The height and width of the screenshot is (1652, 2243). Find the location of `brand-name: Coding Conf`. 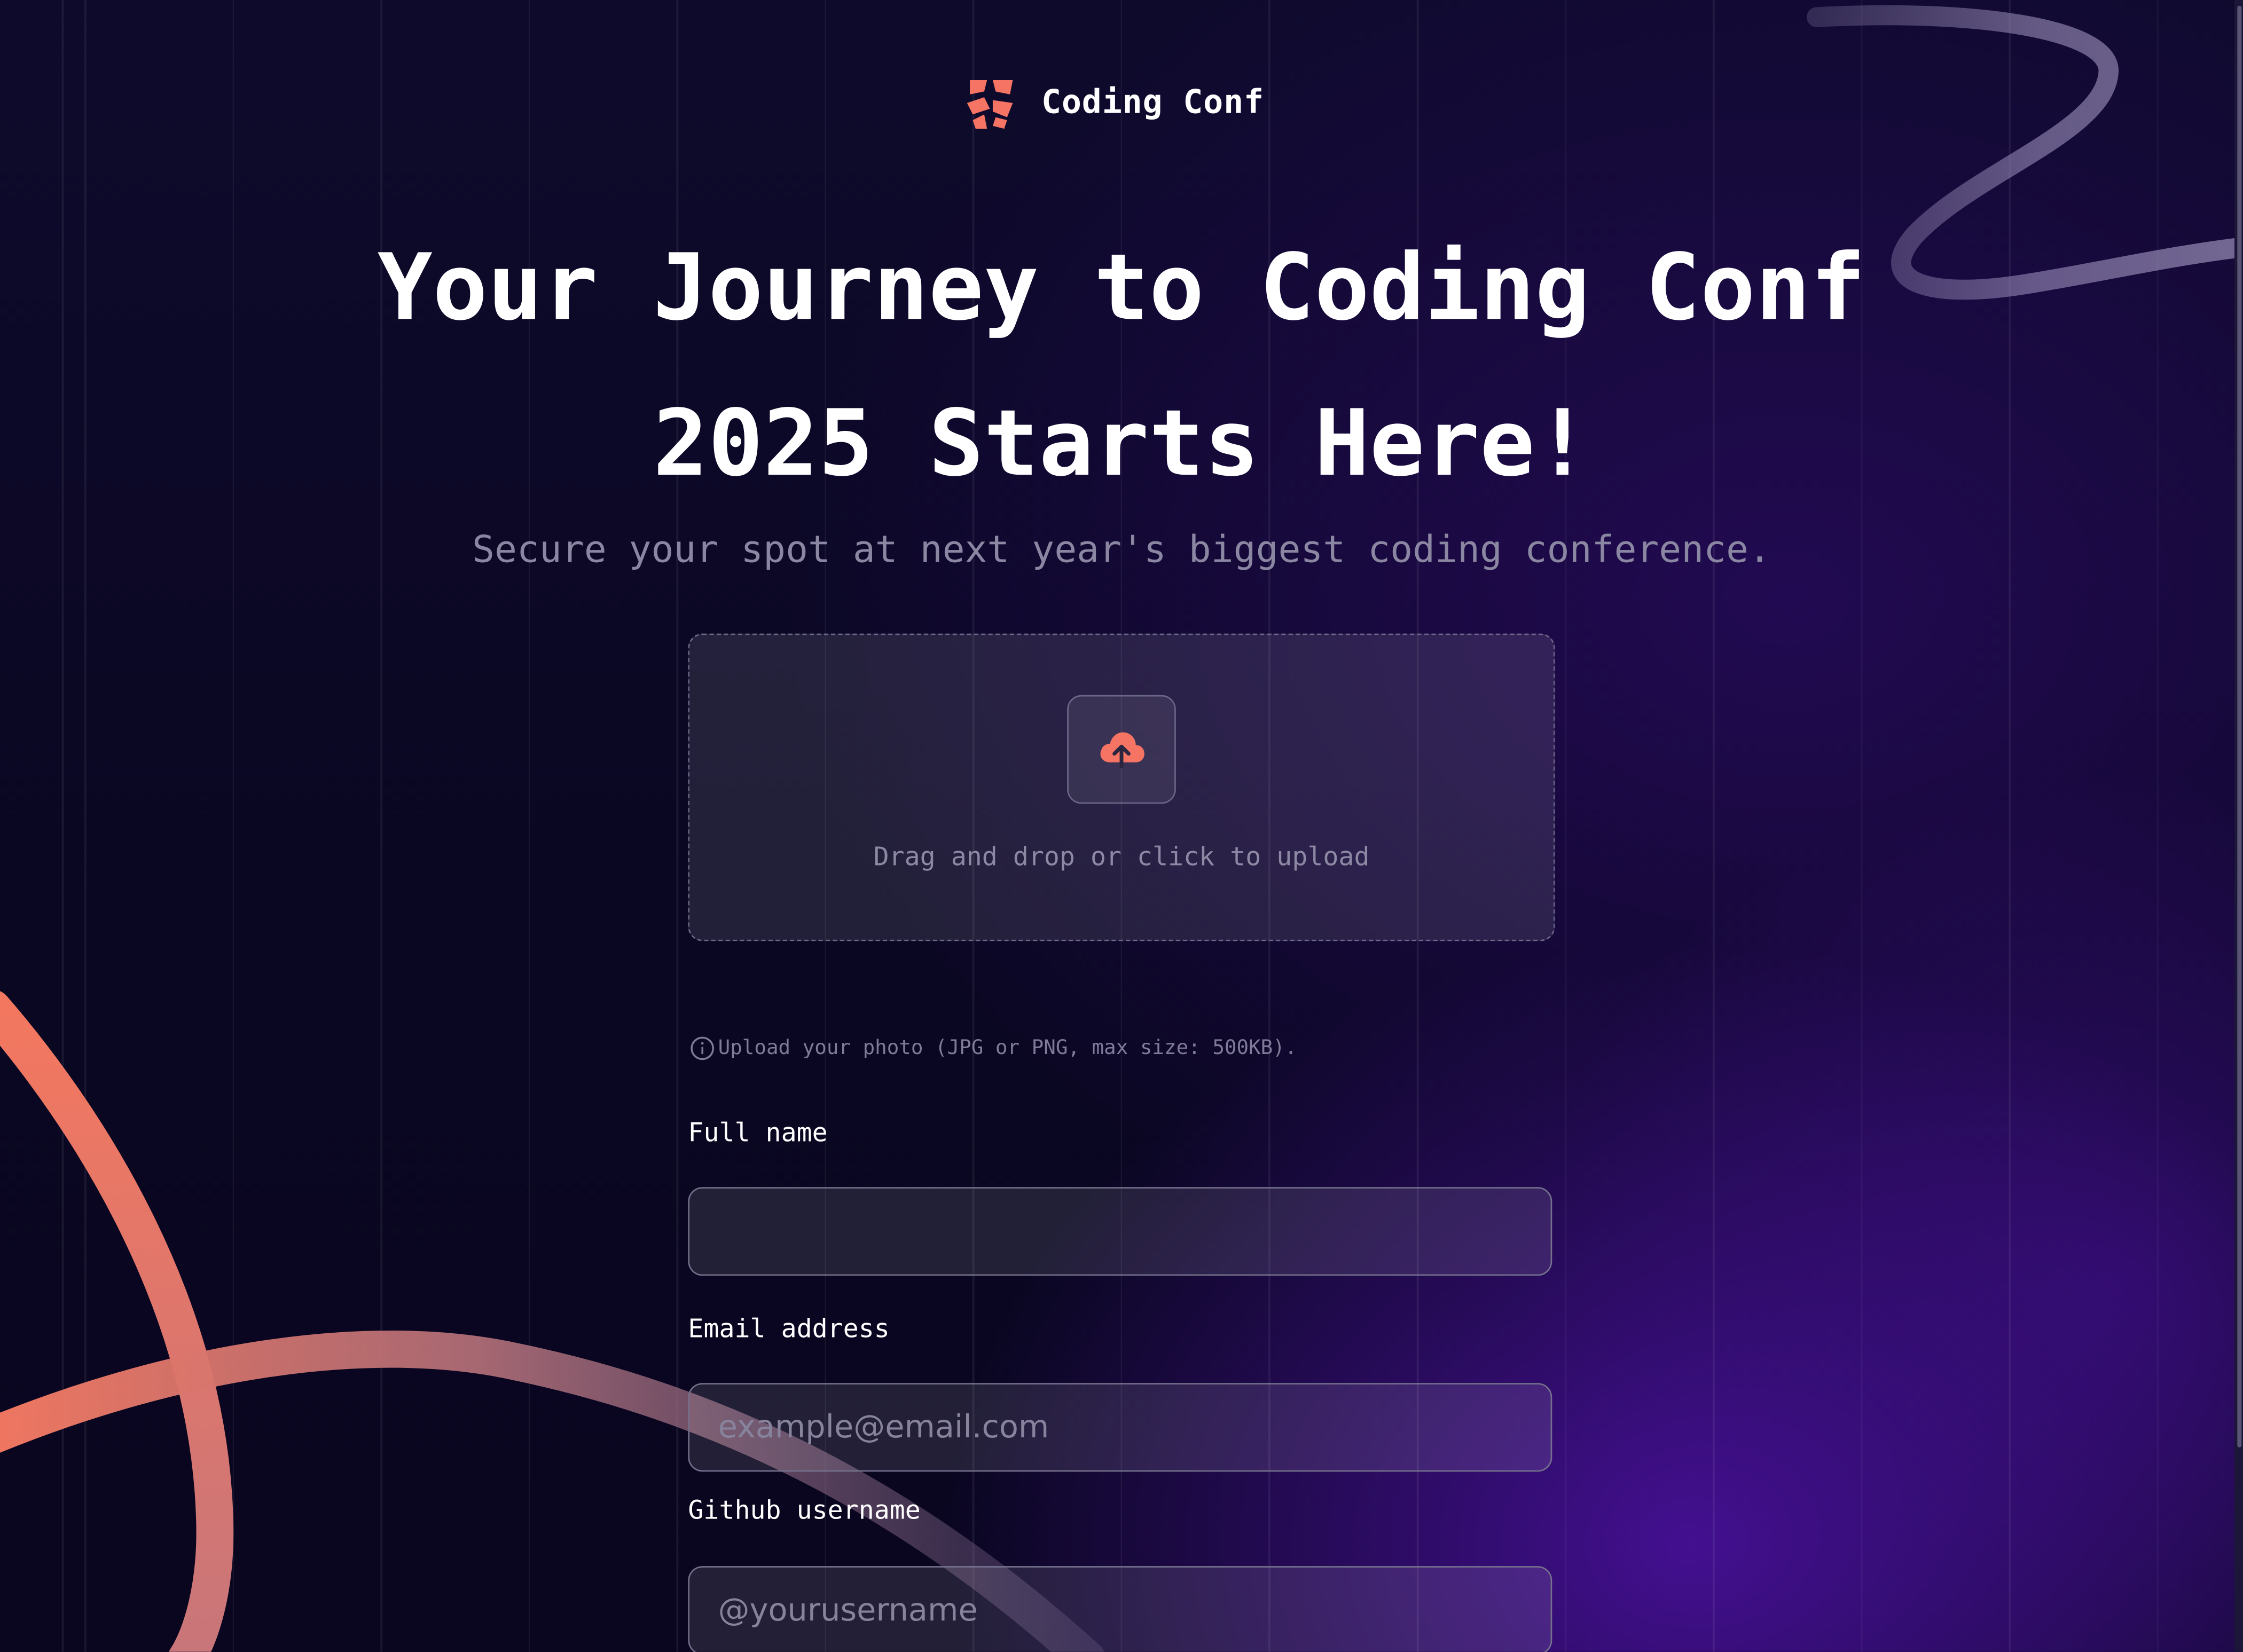

brand-name: Coding Conf is located at coordinates (1152, 103).